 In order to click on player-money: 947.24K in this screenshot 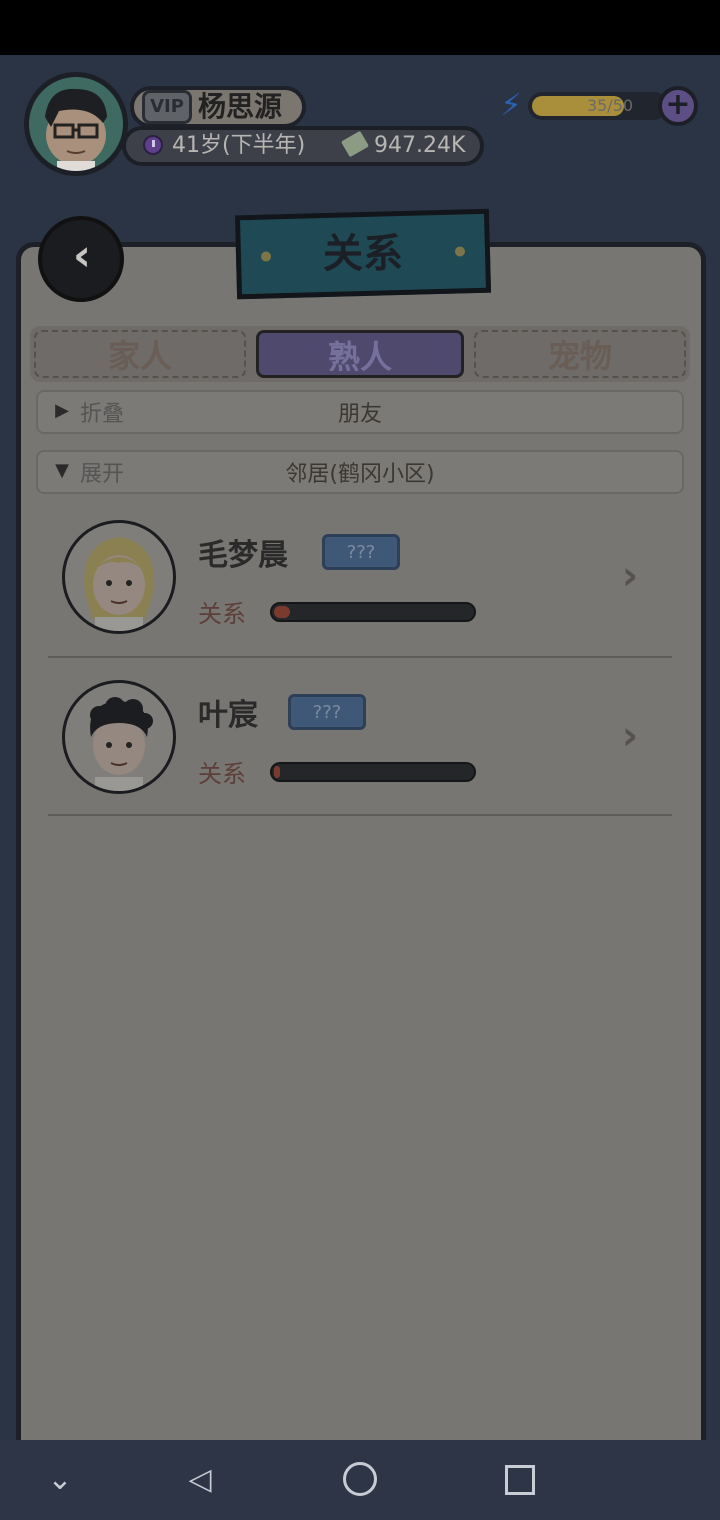, I will do `click(420, 145)`.